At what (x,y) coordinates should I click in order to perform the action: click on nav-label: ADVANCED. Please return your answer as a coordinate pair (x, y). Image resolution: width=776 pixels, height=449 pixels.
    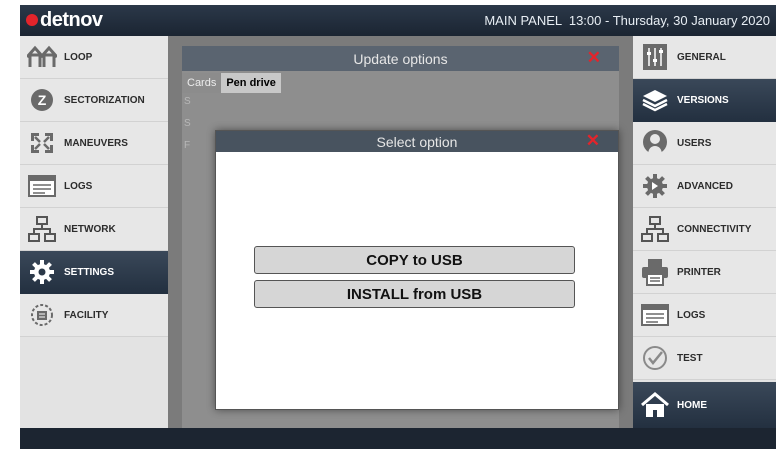
    Looking at the image, I should click on (705, 186).